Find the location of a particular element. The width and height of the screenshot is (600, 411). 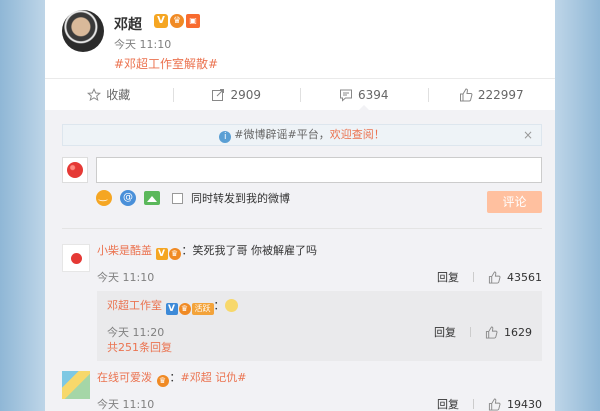

author-name: 邓超 is located at coordinates (128, 24).